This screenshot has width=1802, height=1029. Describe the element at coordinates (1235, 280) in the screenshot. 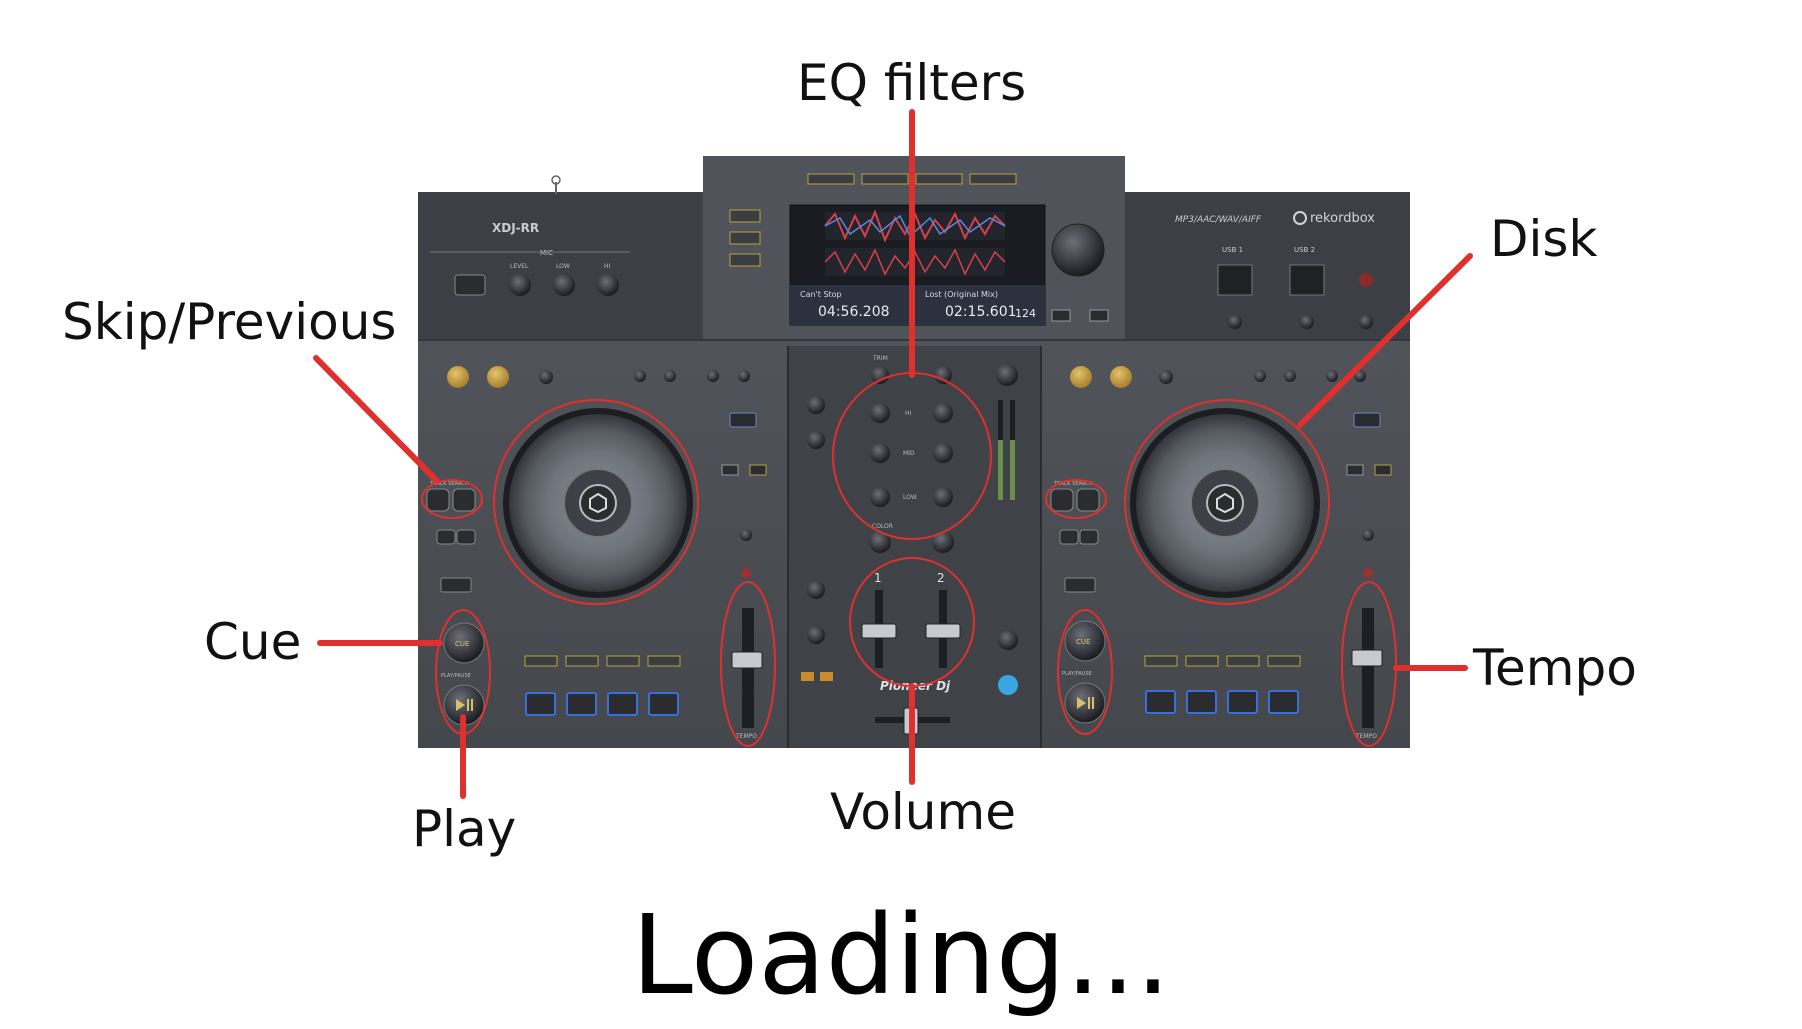

I see `usb1-port` at that location.